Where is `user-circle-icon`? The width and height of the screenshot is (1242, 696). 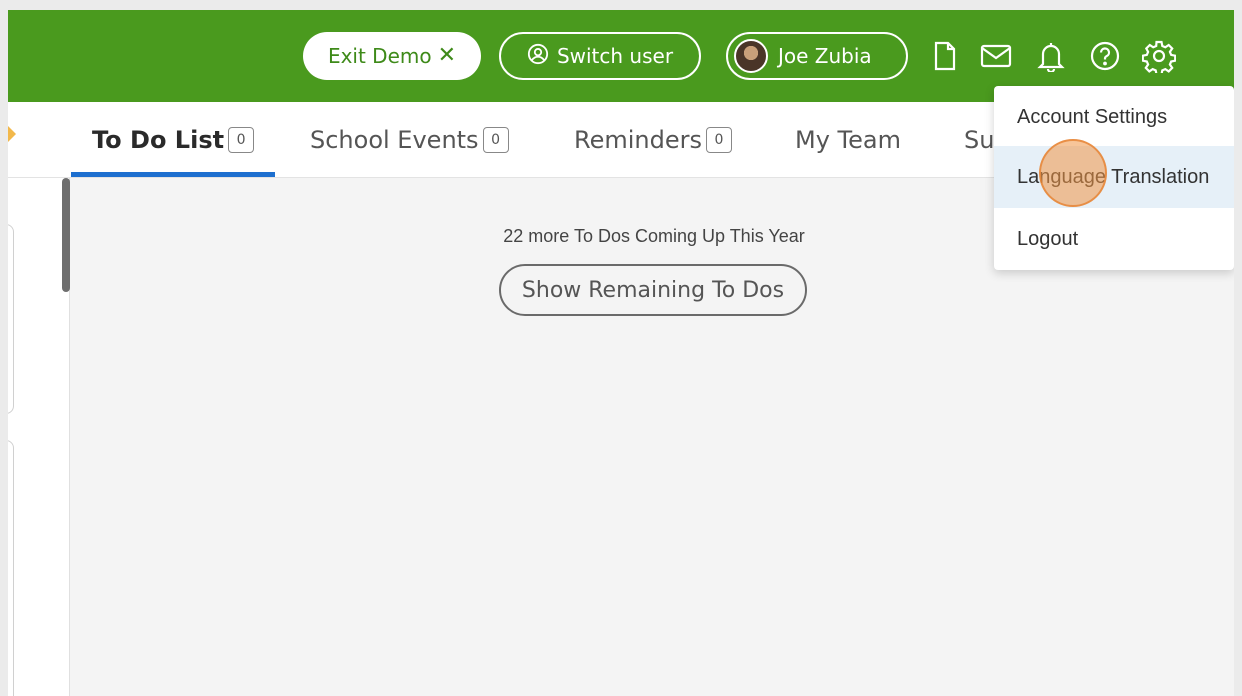
user-circle-icon is located at coordinates (538, 56).